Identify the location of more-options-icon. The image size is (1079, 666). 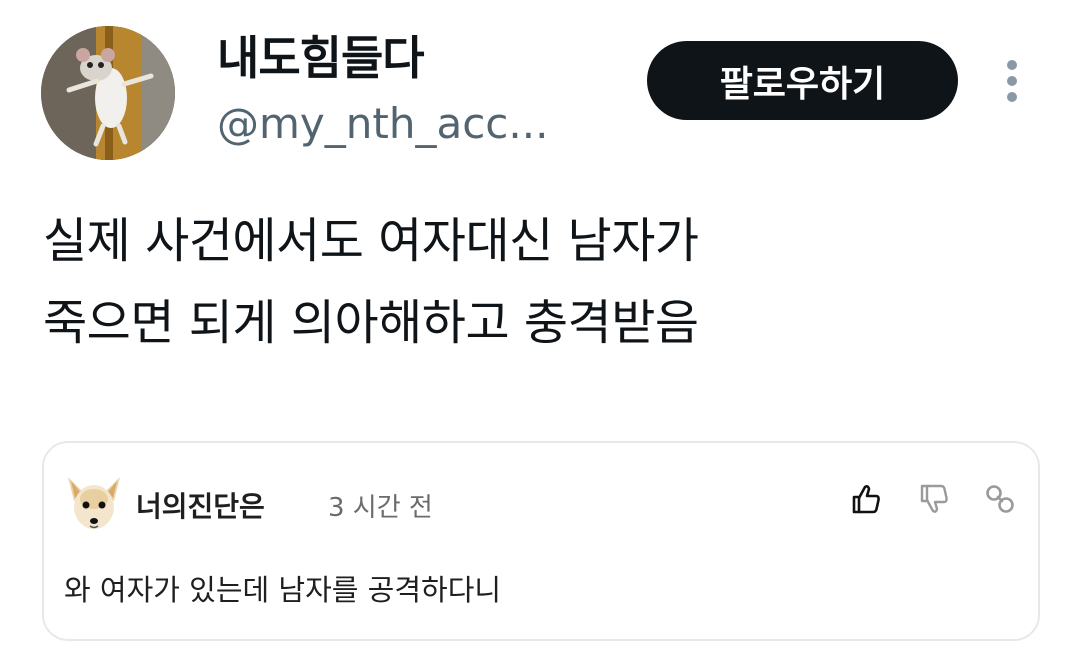
(1012, 81).